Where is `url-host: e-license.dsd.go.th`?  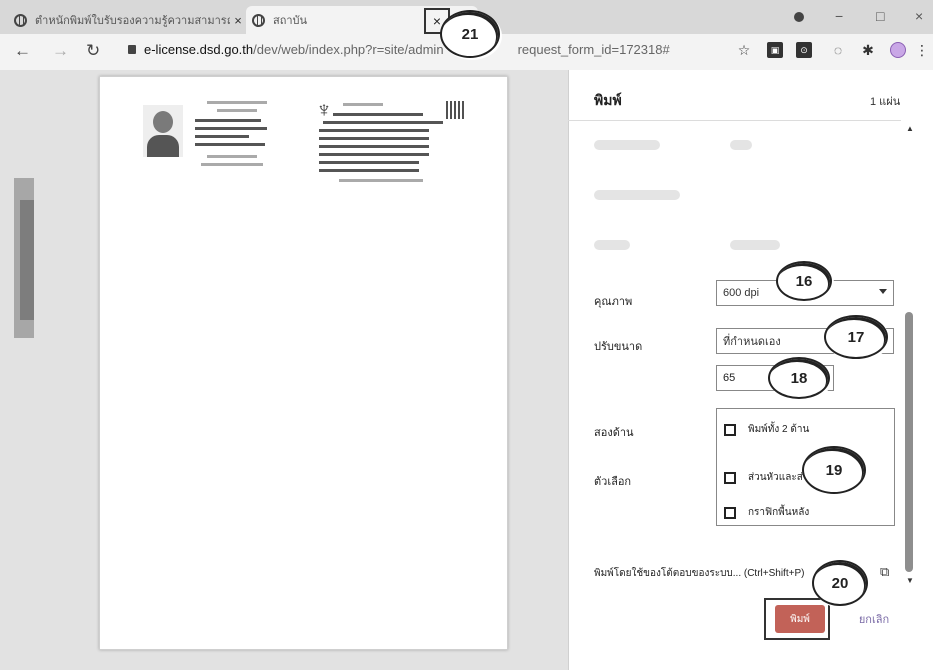 url-host: e-license.dsd.go.th is located at coordinates (199, 49).